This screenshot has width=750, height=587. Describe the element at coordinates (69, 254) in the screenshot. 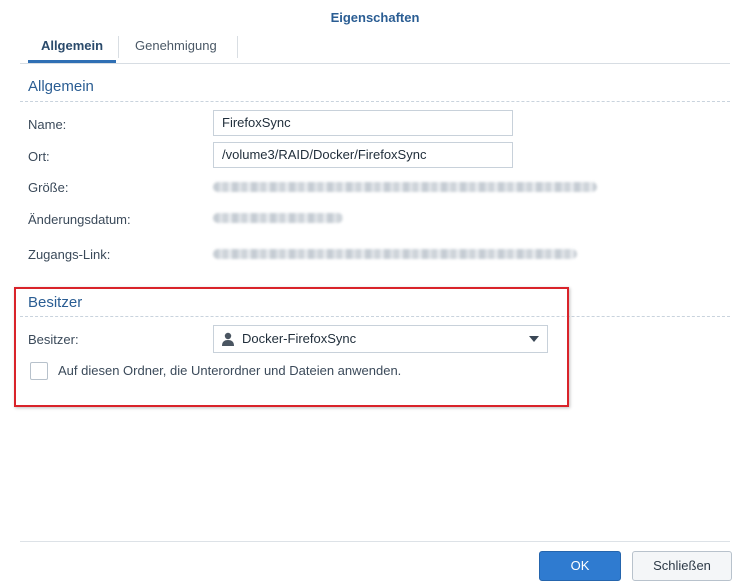

I see `access-link-label: Zugangs-Link:` at that location.